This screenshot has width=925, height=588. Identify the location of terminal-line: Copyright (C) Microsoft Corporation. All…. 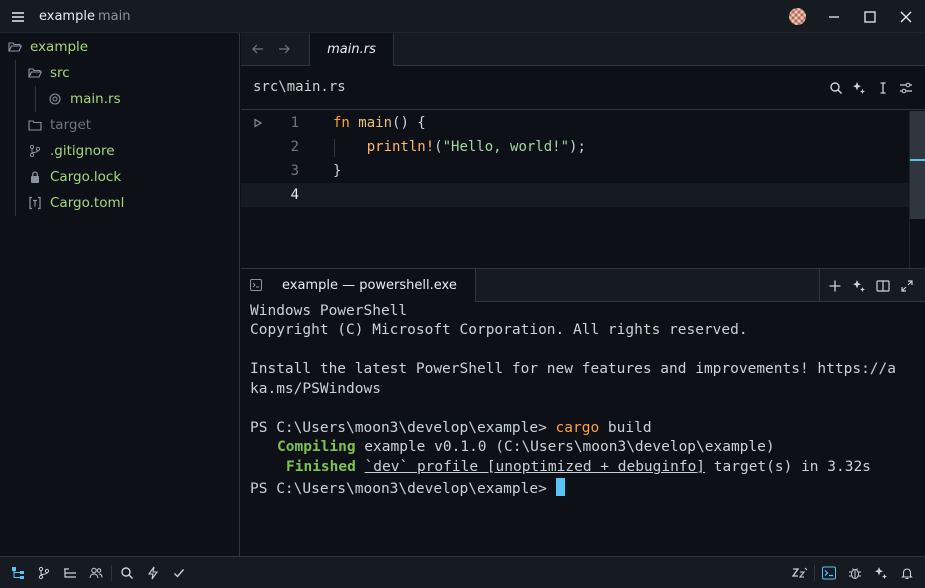
(499, 330).